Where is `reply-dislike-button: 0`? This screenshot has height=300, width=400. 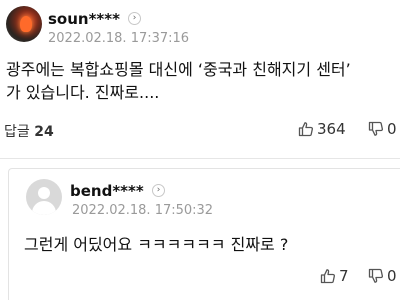
reply-dislike-button: 0 is located at coordinates (382, 276).